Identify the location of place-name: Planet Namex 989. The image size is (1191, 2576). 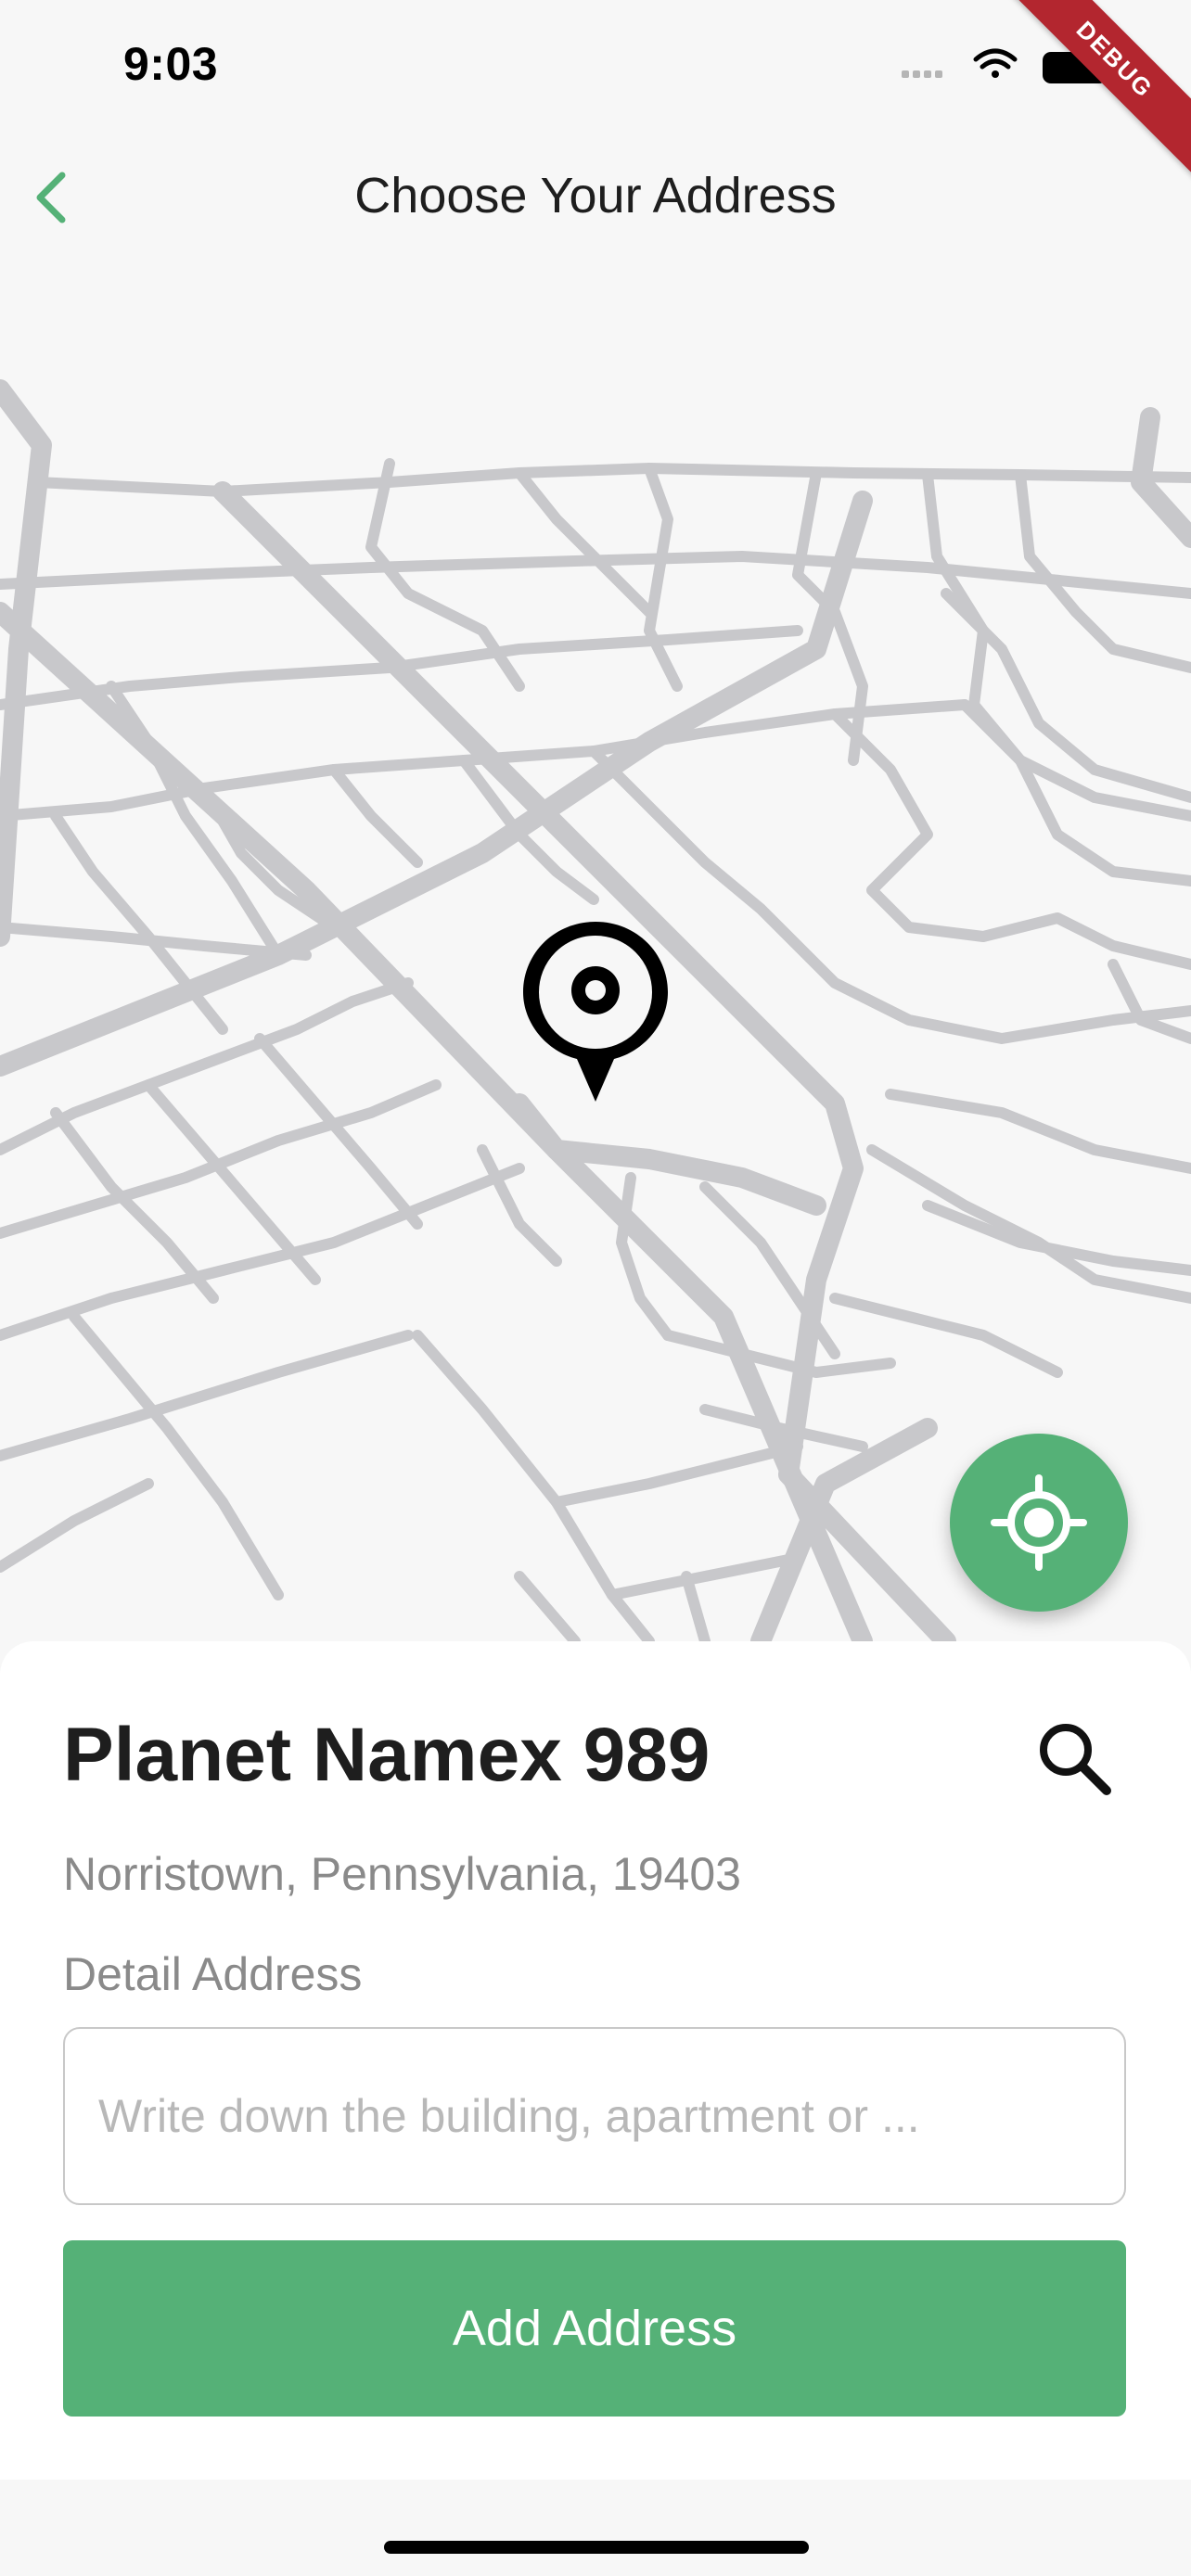
(387, 1755).